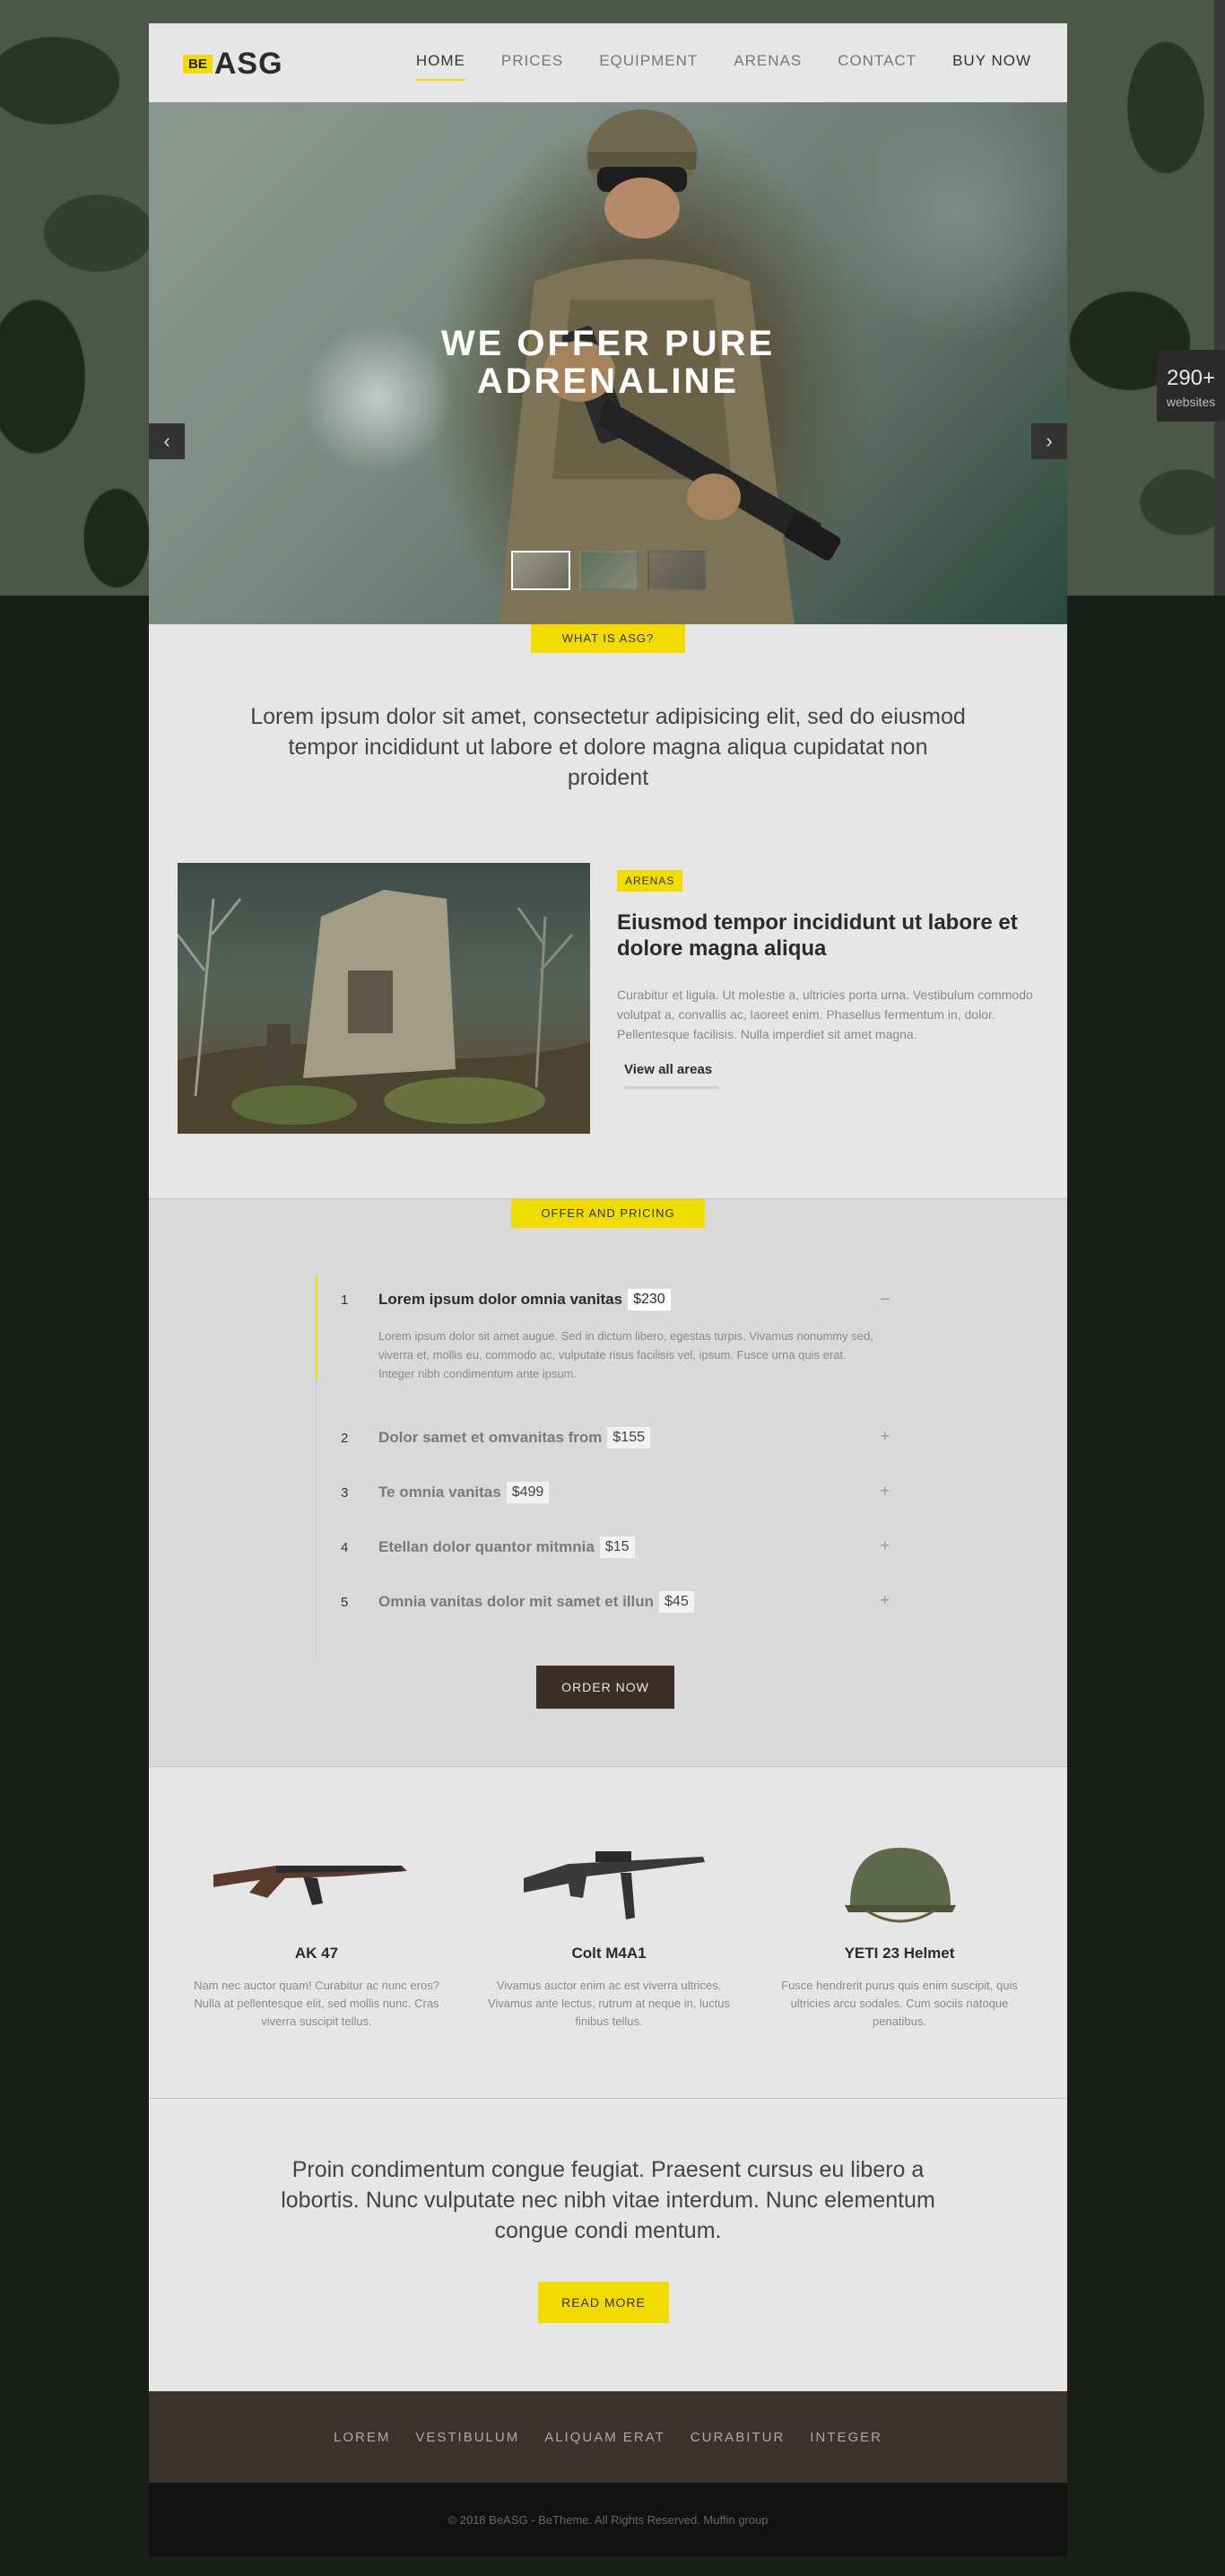 Image resolution: width=1225 pixels, height=2576 pixels. Describe the element at coordinates (486, 1546) in the screenshot. I see `pricing-item-title-text: Etellan dolor quantor mitmnia` at that location.